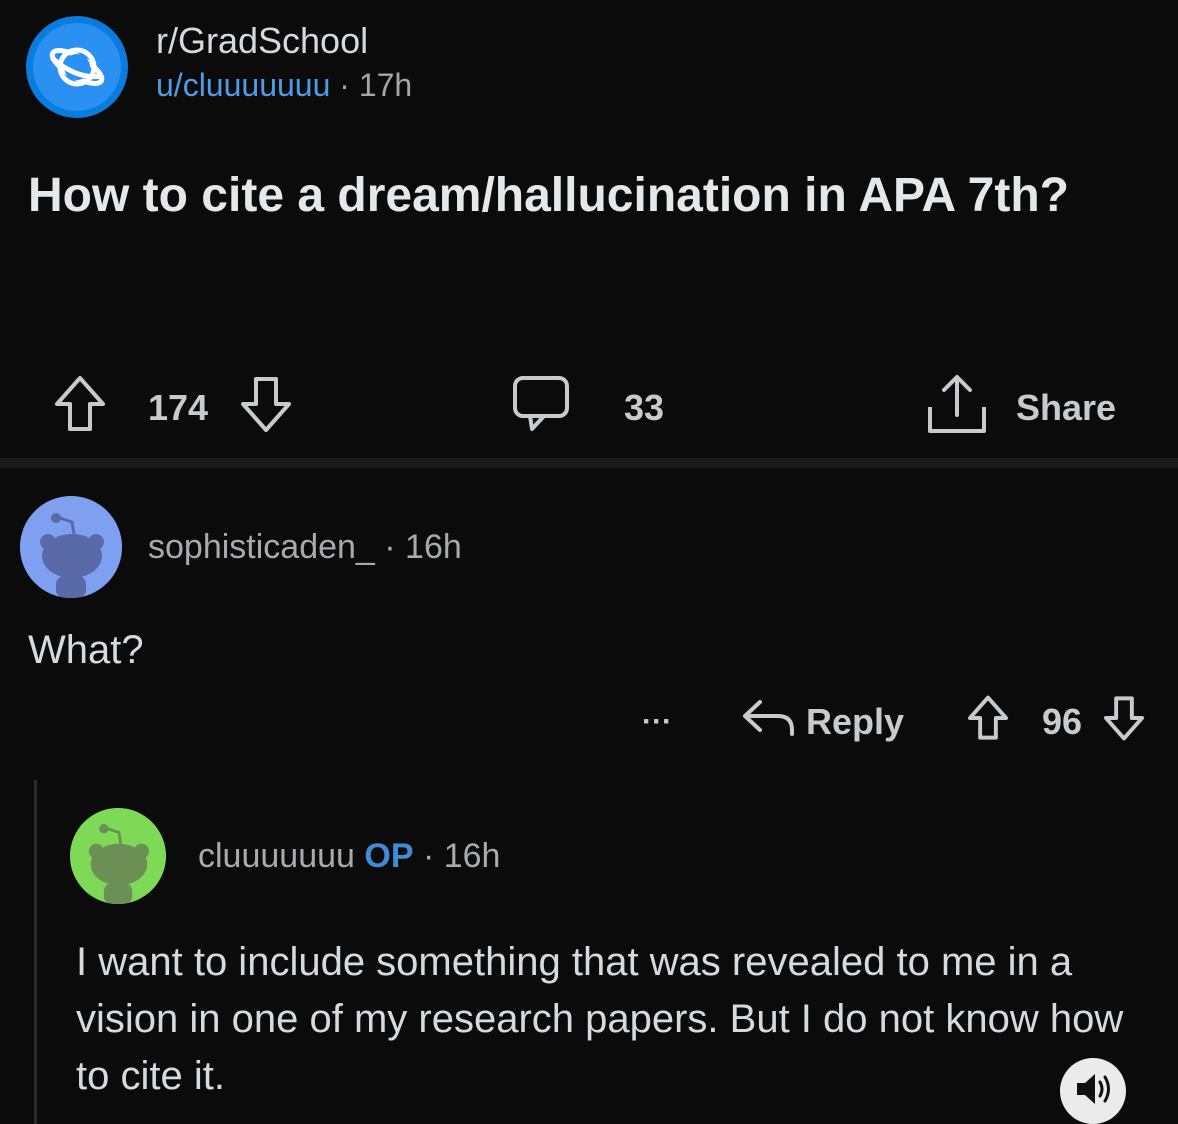 Image resolution: width=1178 pixels, height=1124 pixels. Describe the element at coordinates (855, 721) in the screenshot. I see `reply-label: Reply` at that location.